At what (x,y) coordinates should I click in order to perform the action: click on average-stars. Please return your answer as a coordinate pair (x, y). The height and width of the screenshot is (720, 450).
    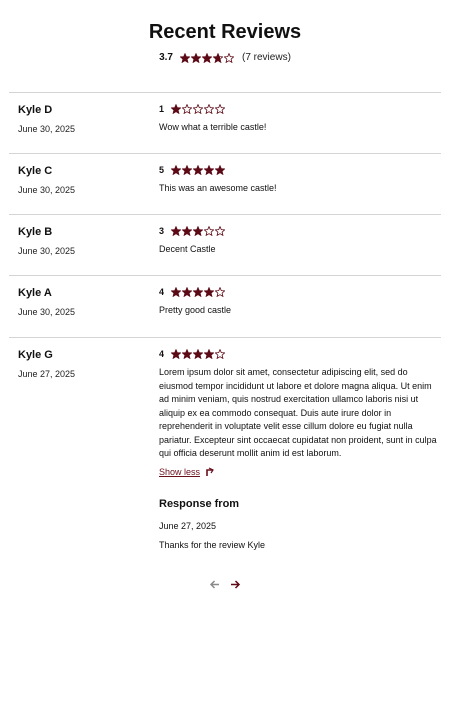
    Looking at the image, I should click on (207, 57).